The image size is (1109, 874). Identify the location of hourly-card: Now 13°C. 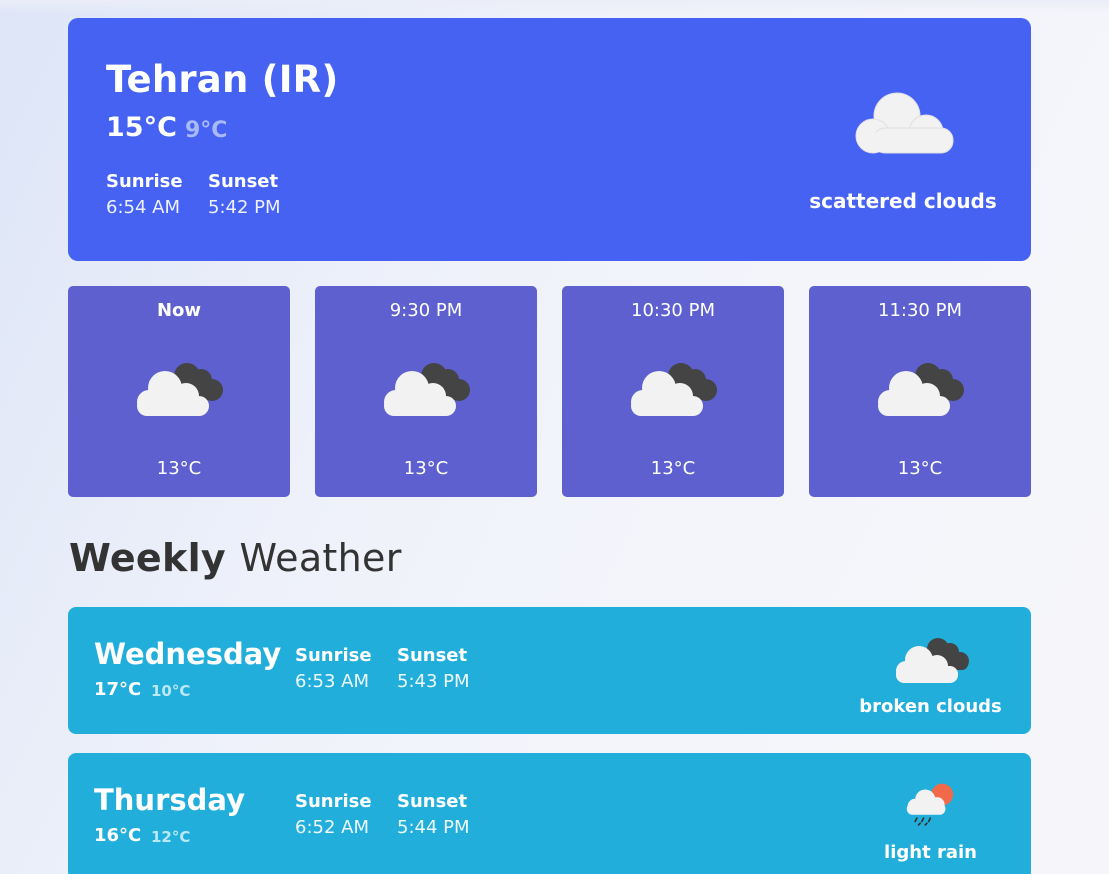
(179, 391).